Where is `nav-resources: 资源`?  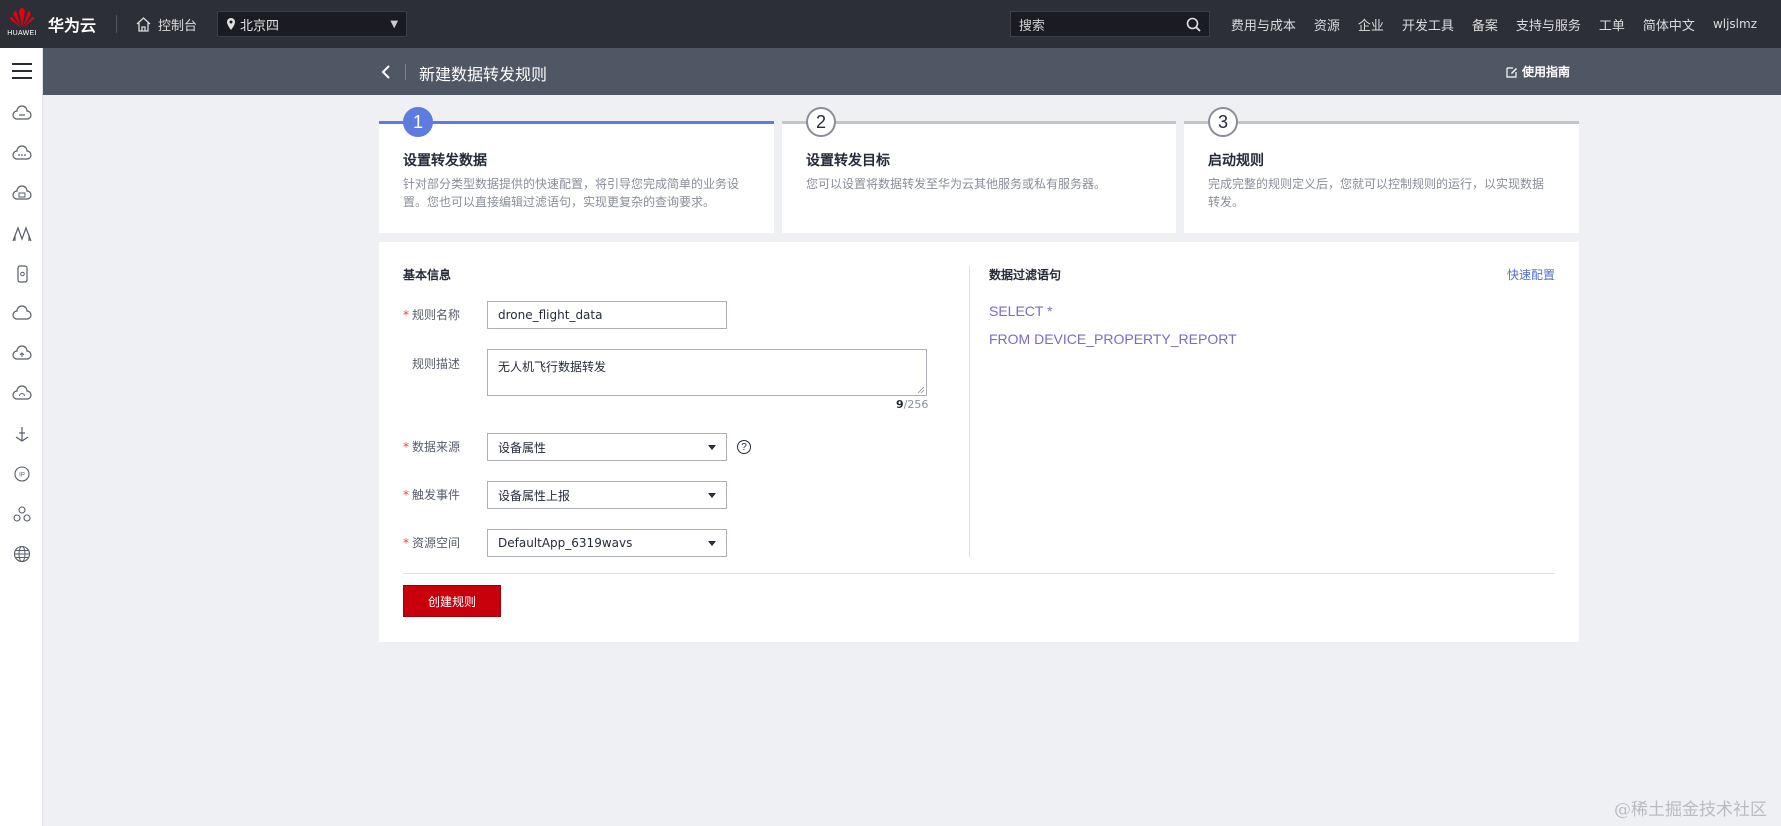
nav-resources: 资源 is located at coordinates (1327, 24).